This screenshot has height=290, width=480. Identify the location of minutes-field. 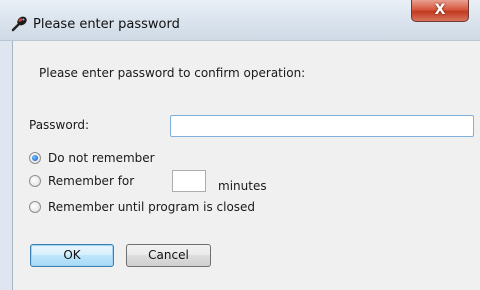
(189, 181).